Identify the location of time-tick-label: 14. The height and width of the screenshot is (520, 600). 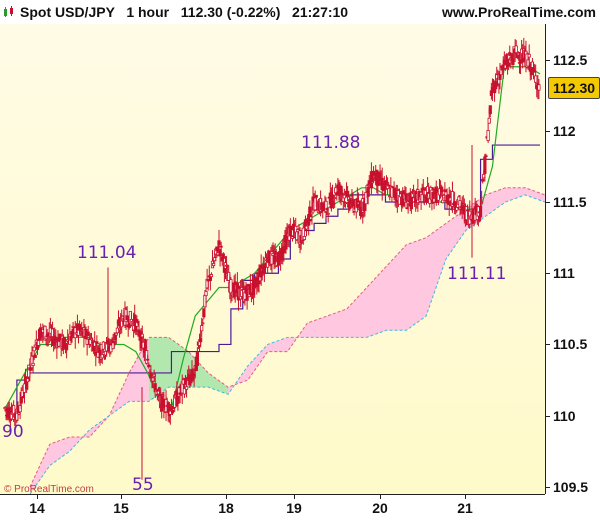
(37, 508).